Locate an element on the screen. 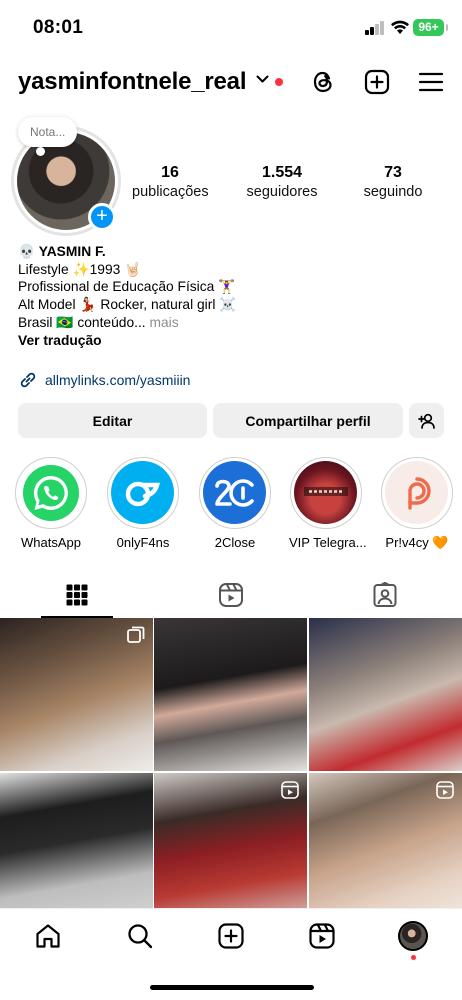 Image resolution: width=462 pixels, height=1000 pixels. highlight-label: 0nlyF4ns is located at coordinates (143, 542).